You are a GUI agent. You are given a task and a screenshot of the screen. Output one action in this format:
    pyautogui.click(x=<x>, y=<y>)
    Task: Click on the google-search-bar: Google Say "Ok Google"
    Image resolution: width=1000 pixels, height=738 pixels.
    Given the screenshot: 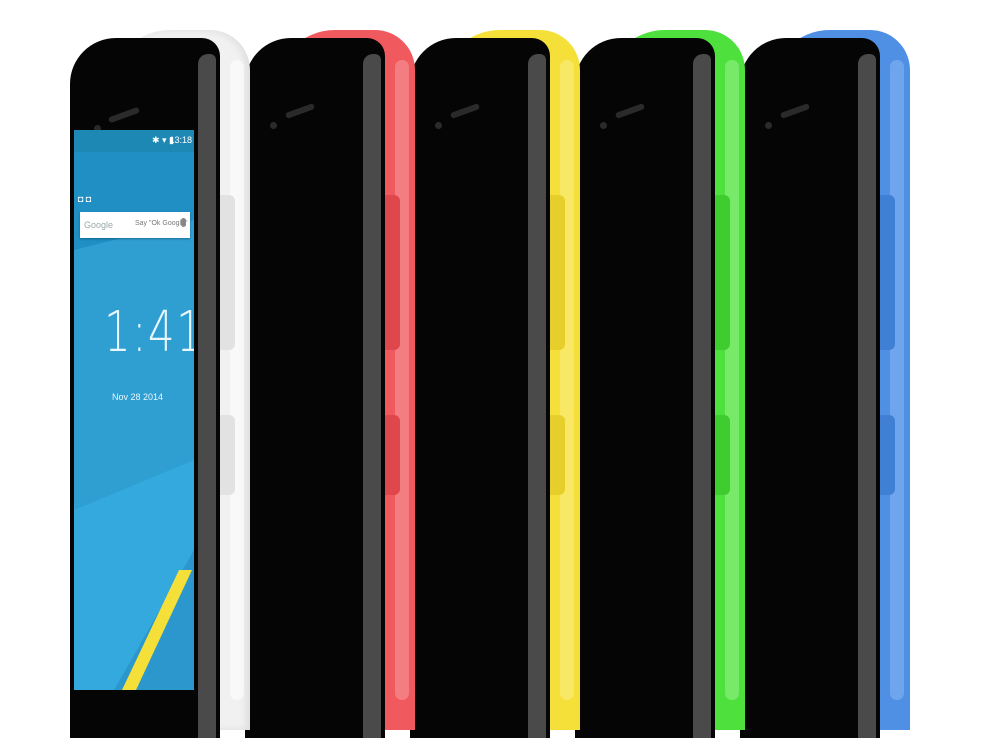 What is the action you would take?
    pyautogui.click(x=135, y=225)
    